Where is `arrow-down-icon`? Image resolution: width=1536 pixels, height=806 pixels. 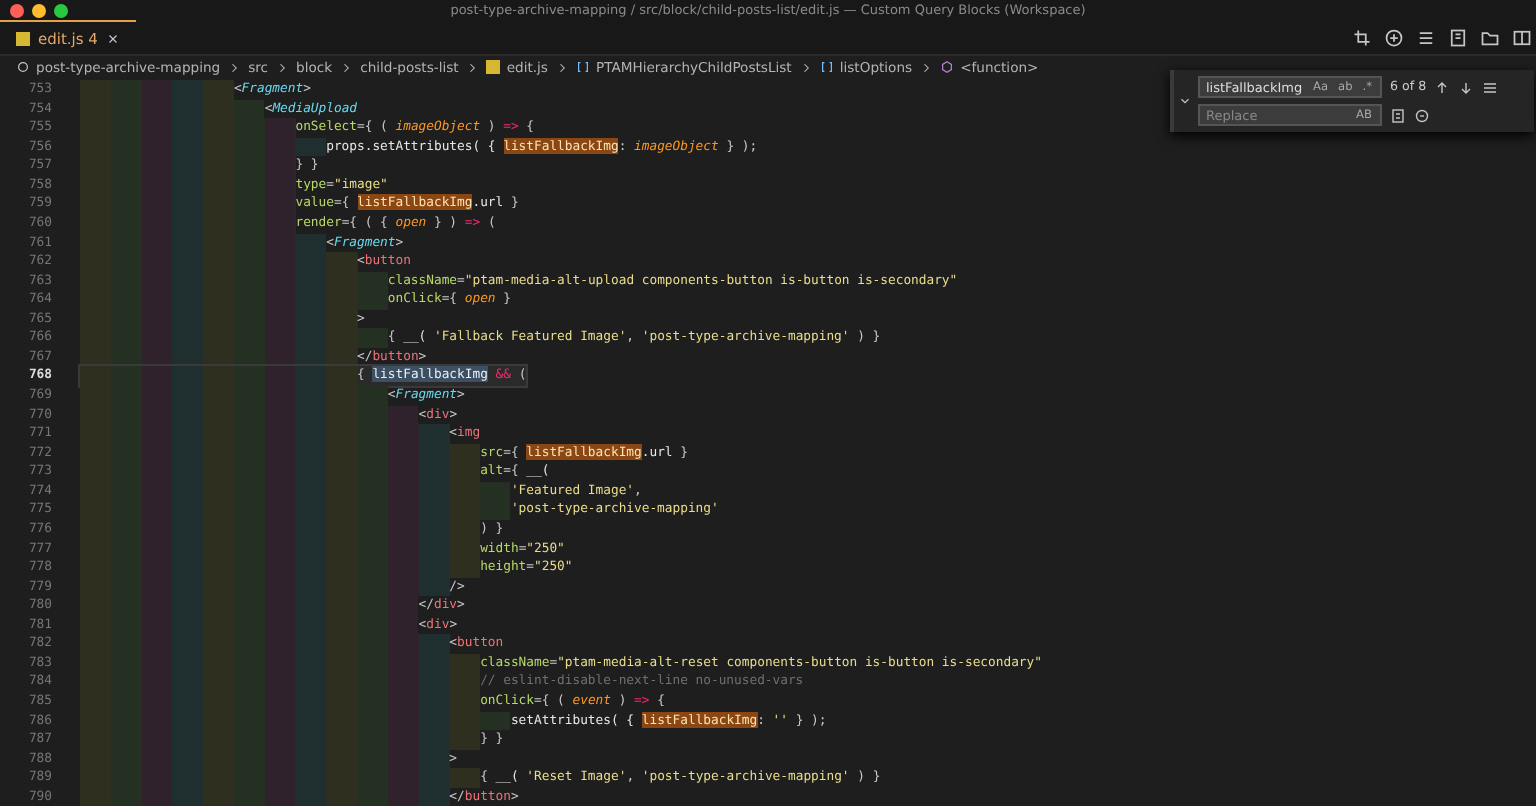 arrow-down-icon is located at coordinates (1466, 87).